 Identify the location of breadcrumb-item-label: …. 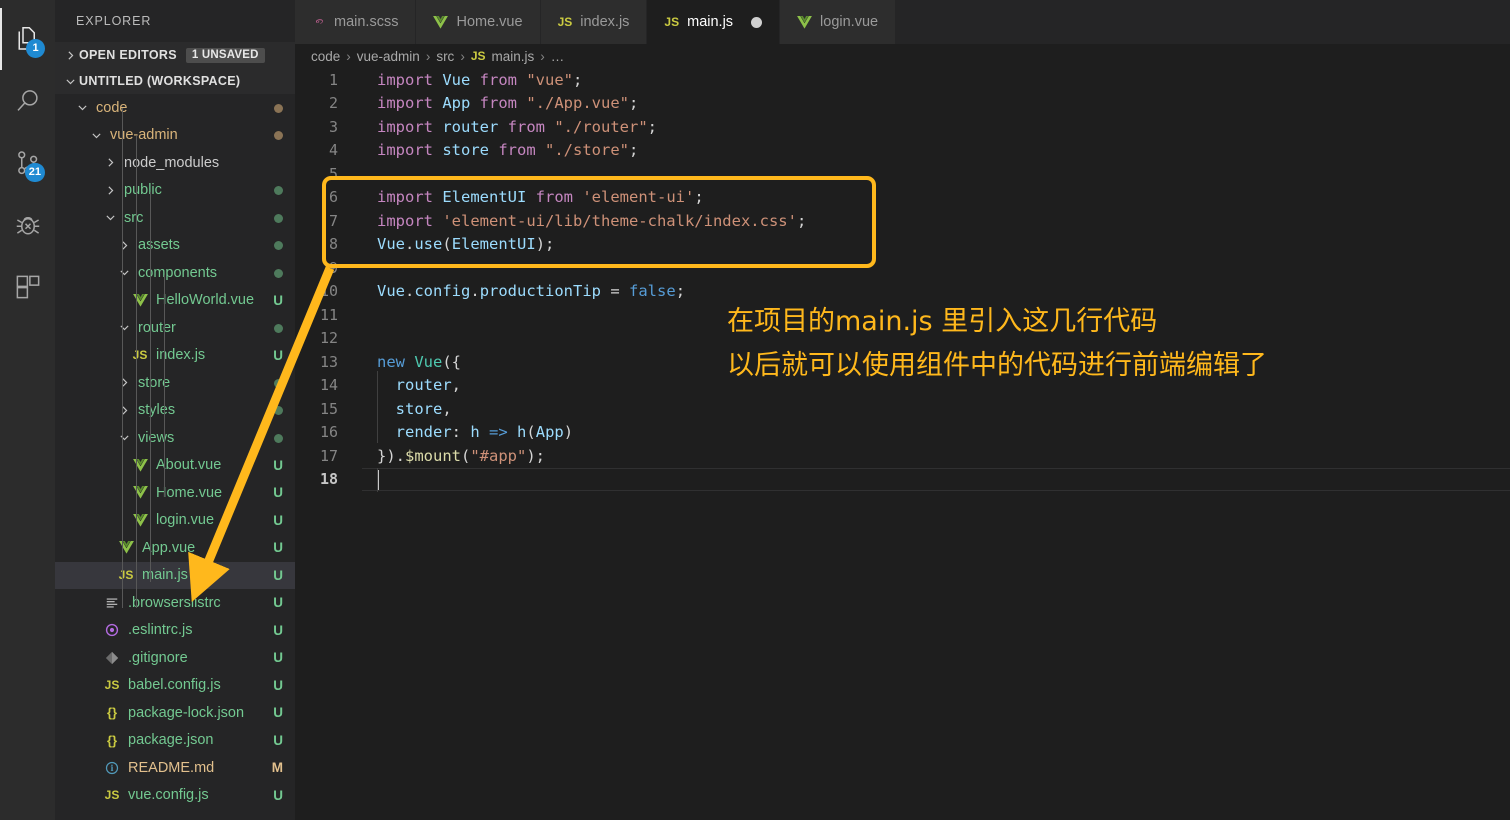
(557, 56).